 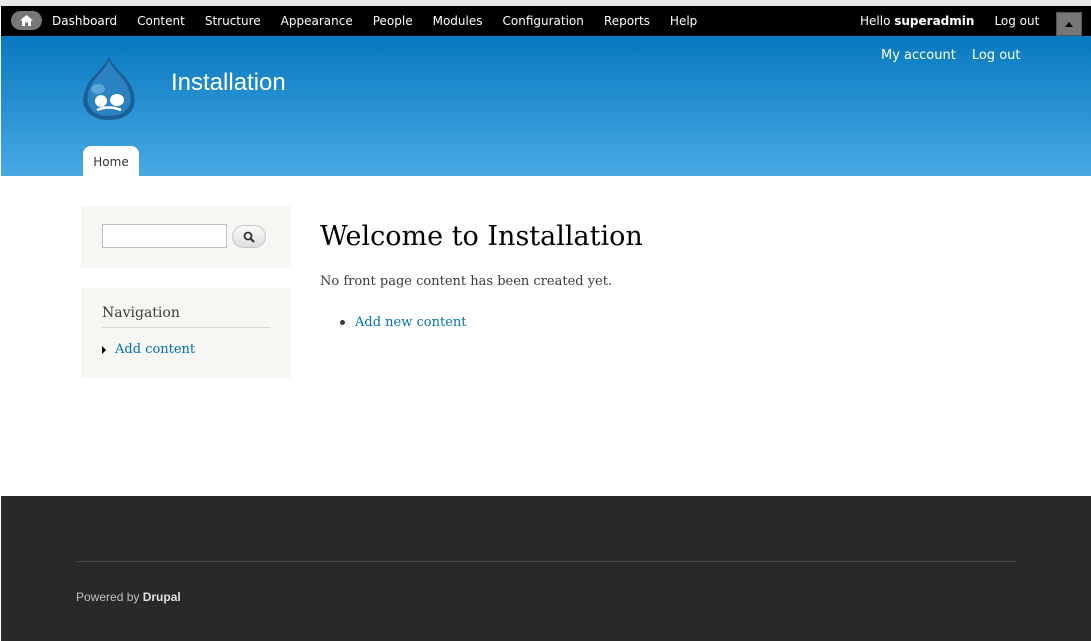 What do you see at coordinates (546, 561) in the screenshot?
I see `footer-divider` at bounding box center [546, 561].